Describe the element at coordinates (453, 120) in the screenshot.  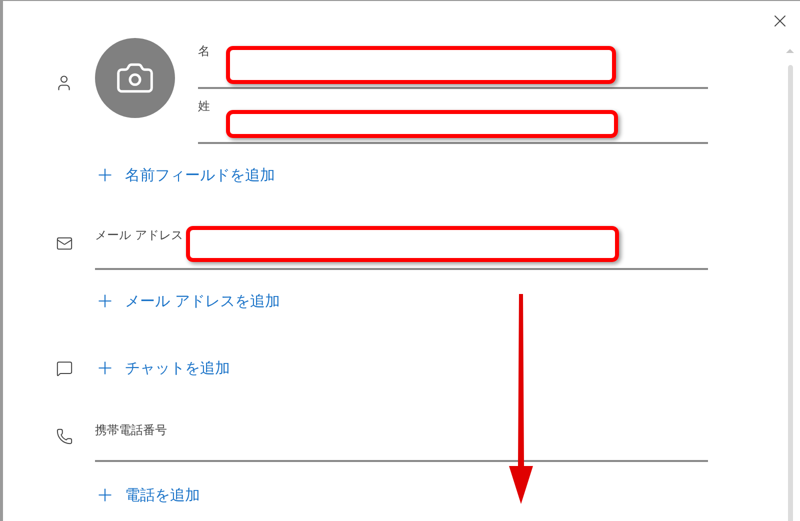
I see `text-field: 姓` at that location.